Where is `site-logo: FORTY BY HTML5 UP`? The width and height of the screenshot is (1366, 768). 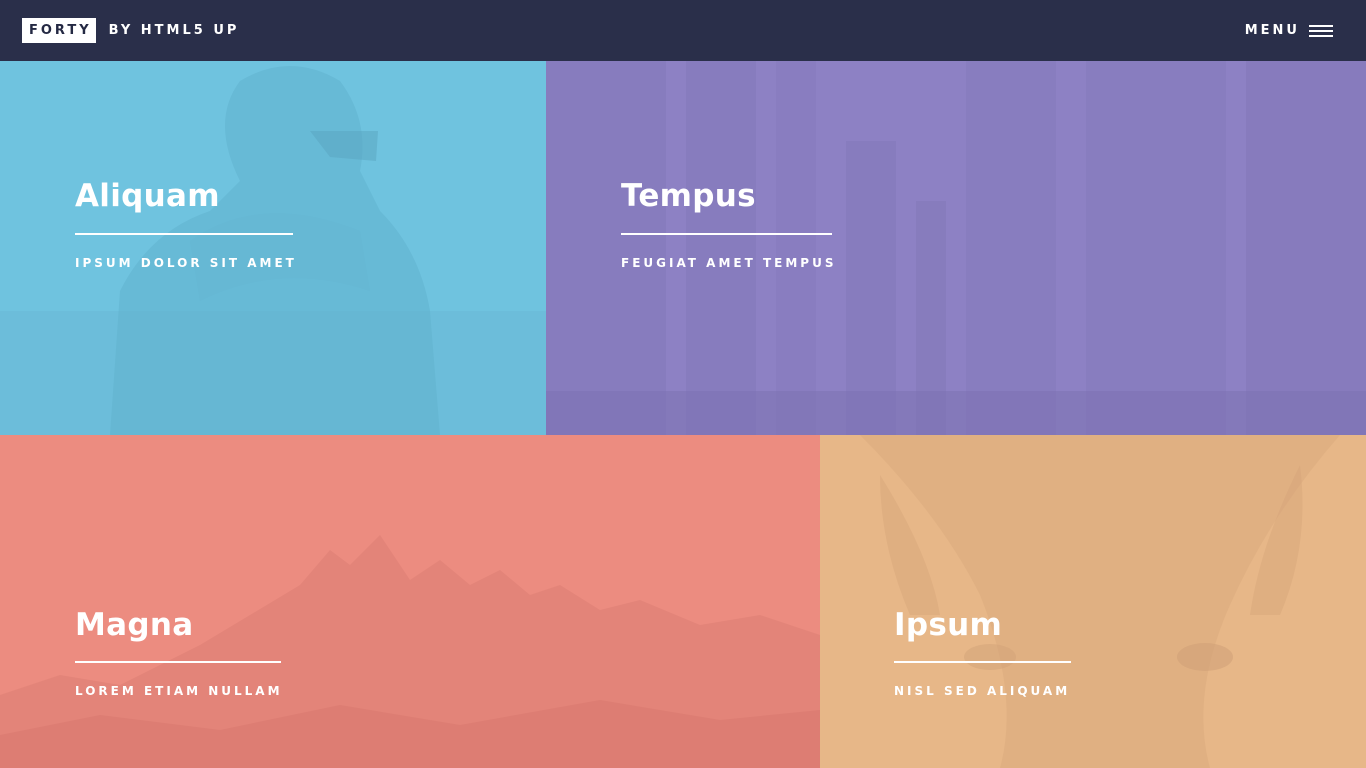 site-logo: FORTY BY HTML5 UP is located at coordinates (130, 30).